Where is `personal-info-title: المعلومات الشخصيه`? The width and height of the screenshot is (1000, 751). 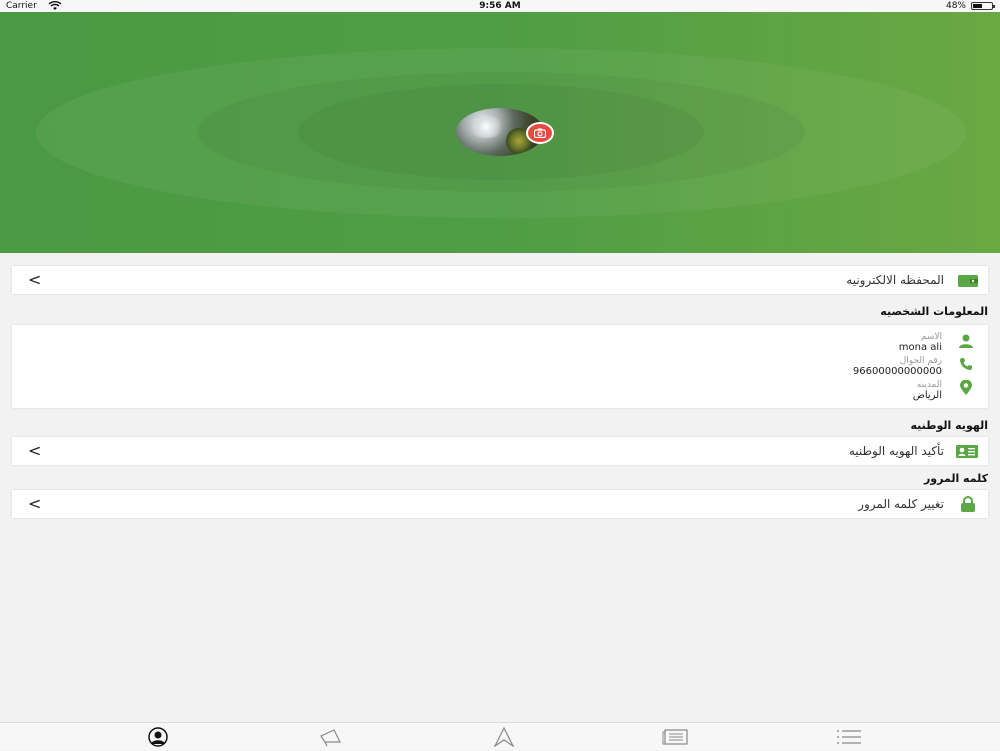 personal-info-title: المعلومات الشخصيه is located at coordinates (934, 311).